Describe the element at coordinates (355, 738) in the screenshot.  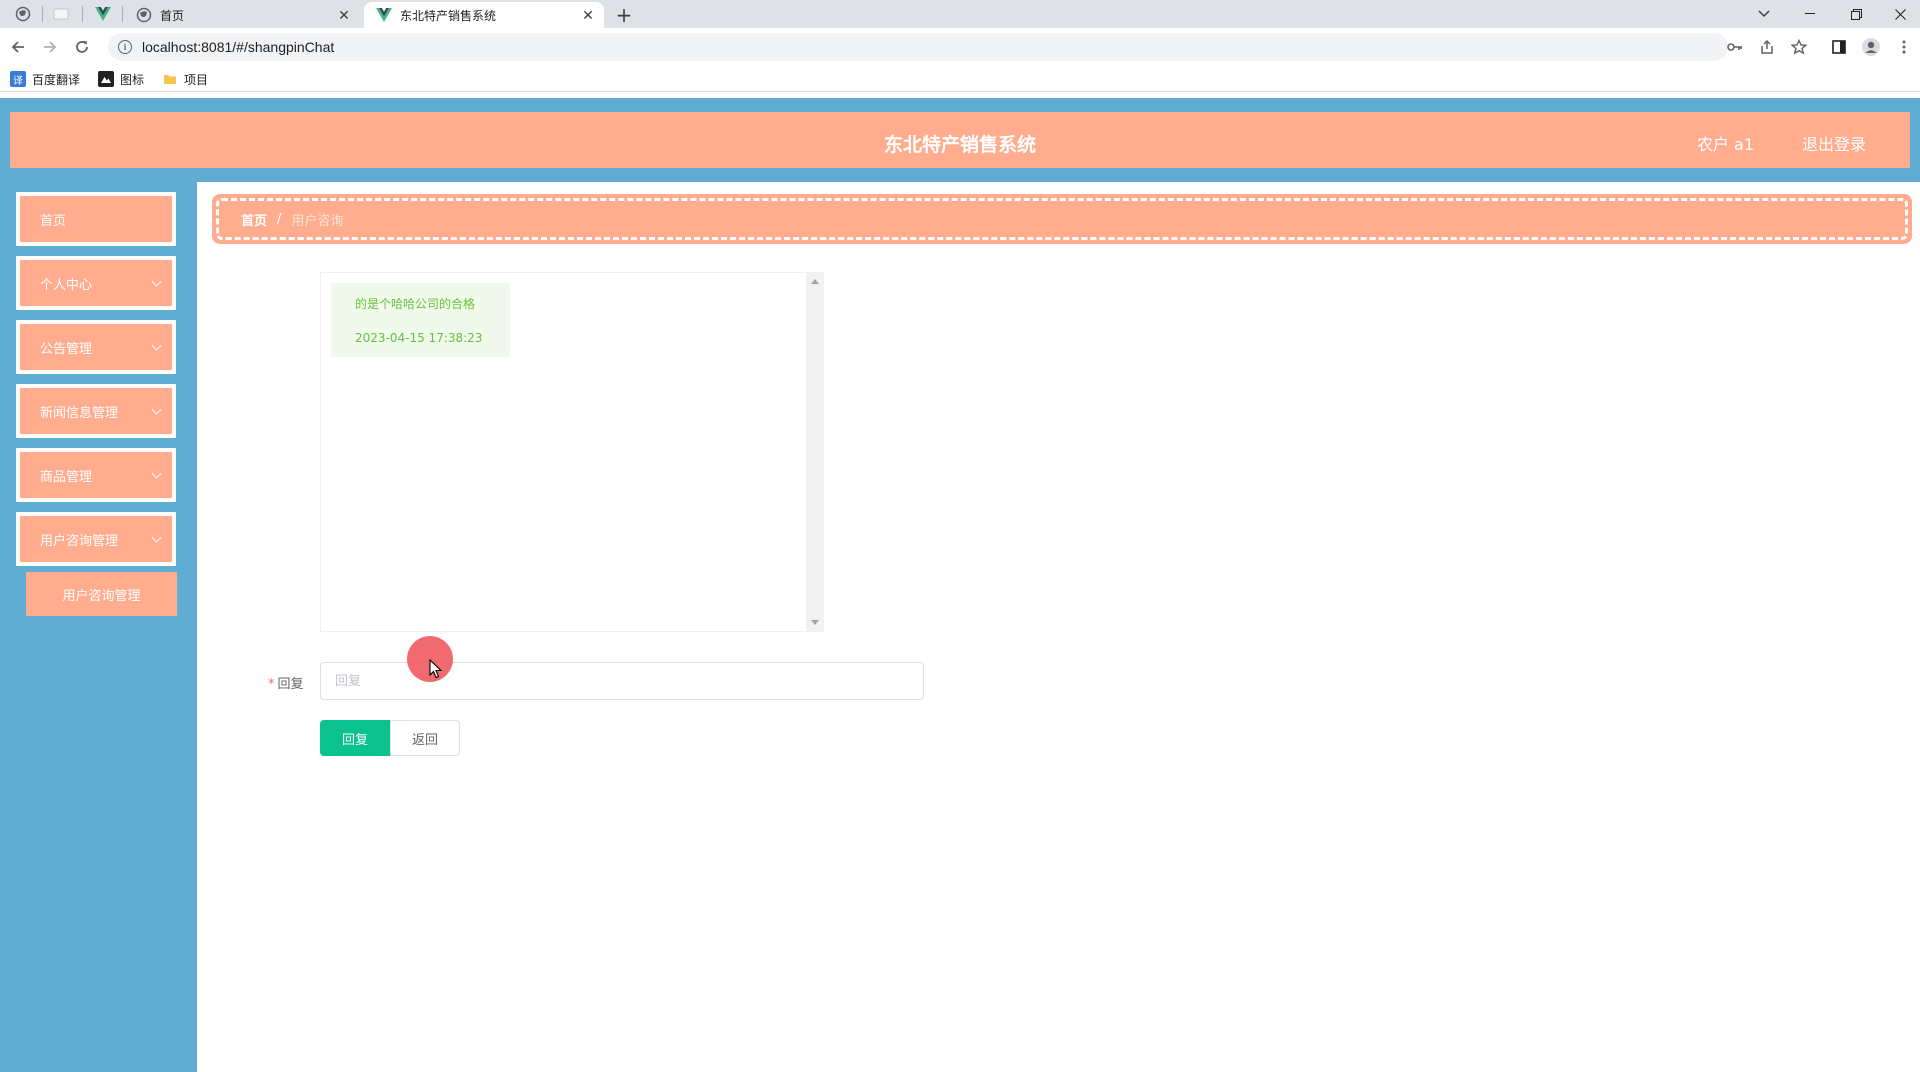
I see `reply-button: 回复` at that location.